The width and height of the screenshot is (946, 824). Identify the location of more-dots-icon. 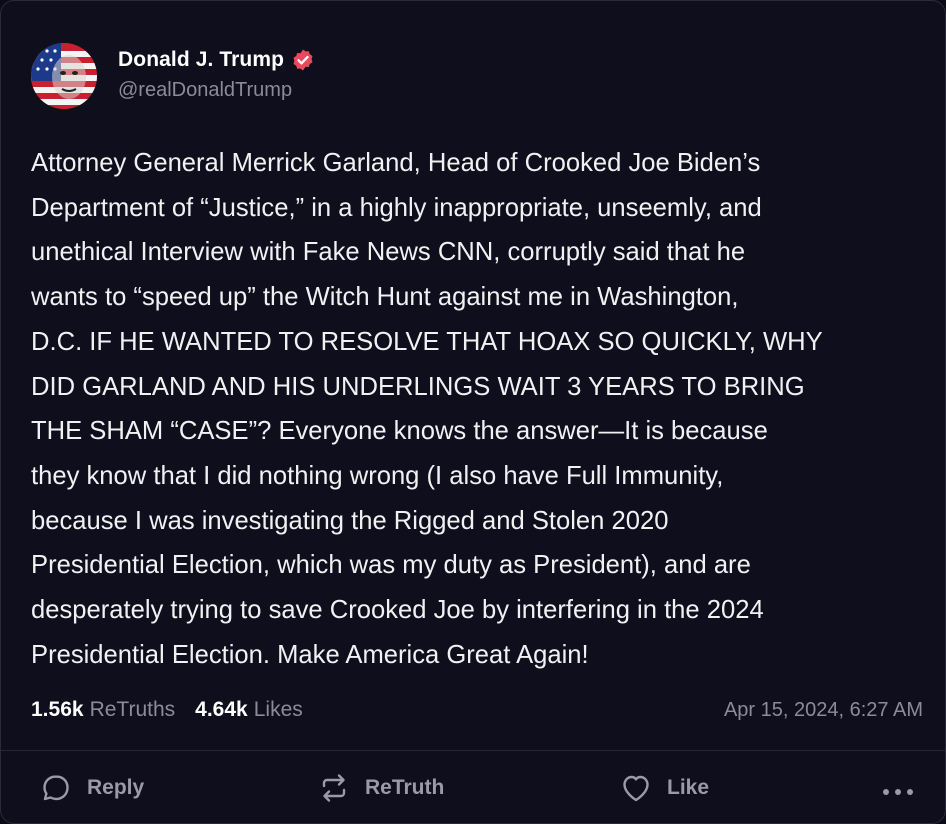
(898, 792).